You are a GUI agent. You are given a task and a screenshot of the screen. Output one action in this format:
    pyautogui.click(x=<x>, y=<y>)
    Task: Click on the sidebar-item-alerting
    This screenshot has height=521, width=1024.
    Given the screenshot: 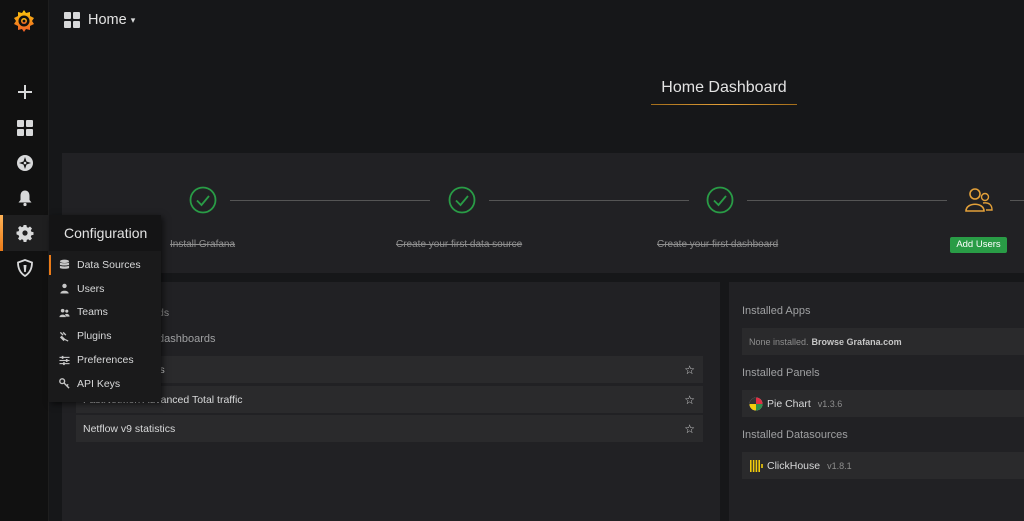 What is the action you would take?
    pyautogui.click(x=24, y=198)
    